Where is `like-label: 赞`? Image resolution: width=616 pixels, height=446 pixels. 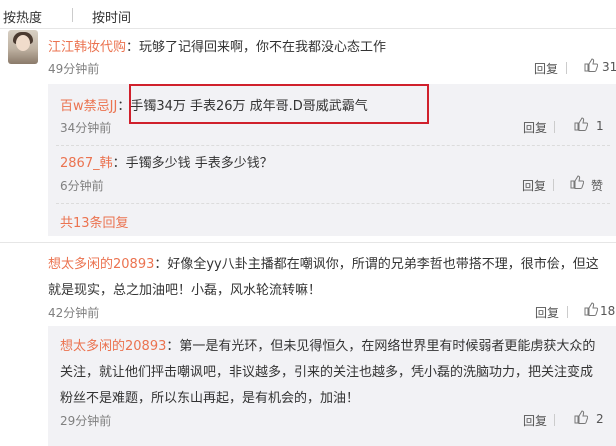 like-label: 赞 is located at coordinates (597, 186).